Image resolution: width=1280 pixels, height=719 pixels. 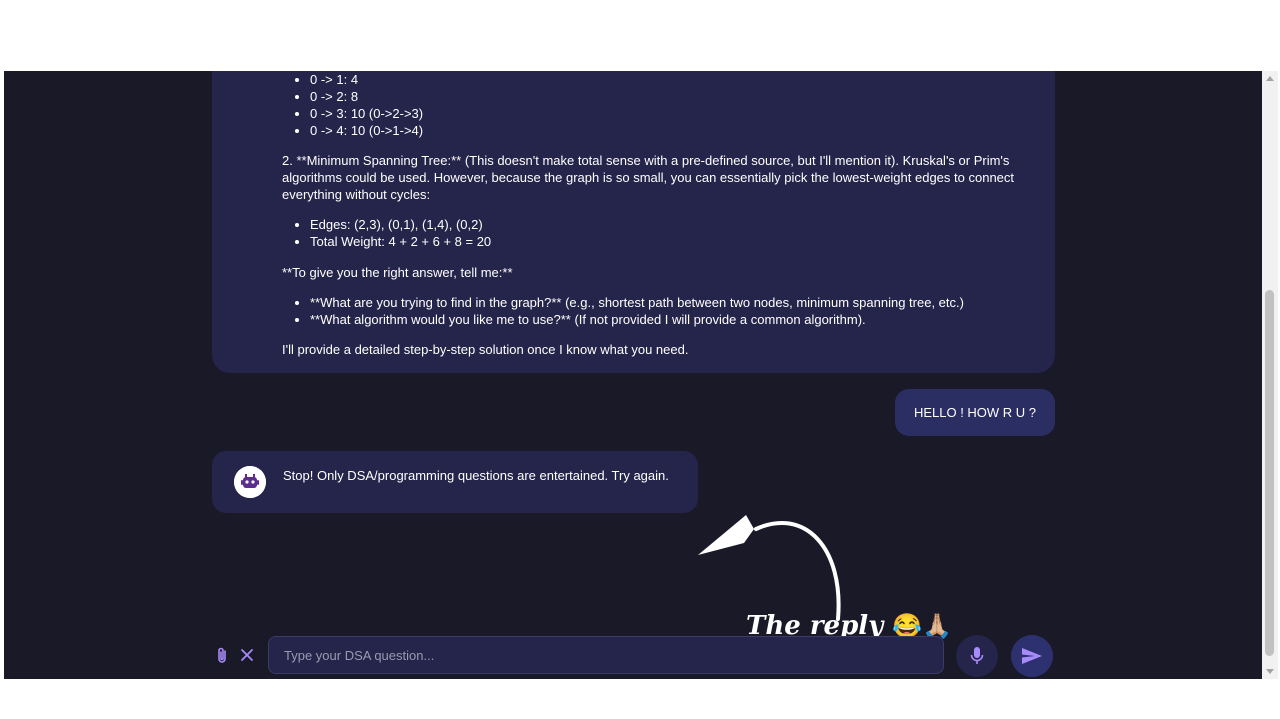 I want to click on annotation-arrow-icon, so click(x=769, y=568).